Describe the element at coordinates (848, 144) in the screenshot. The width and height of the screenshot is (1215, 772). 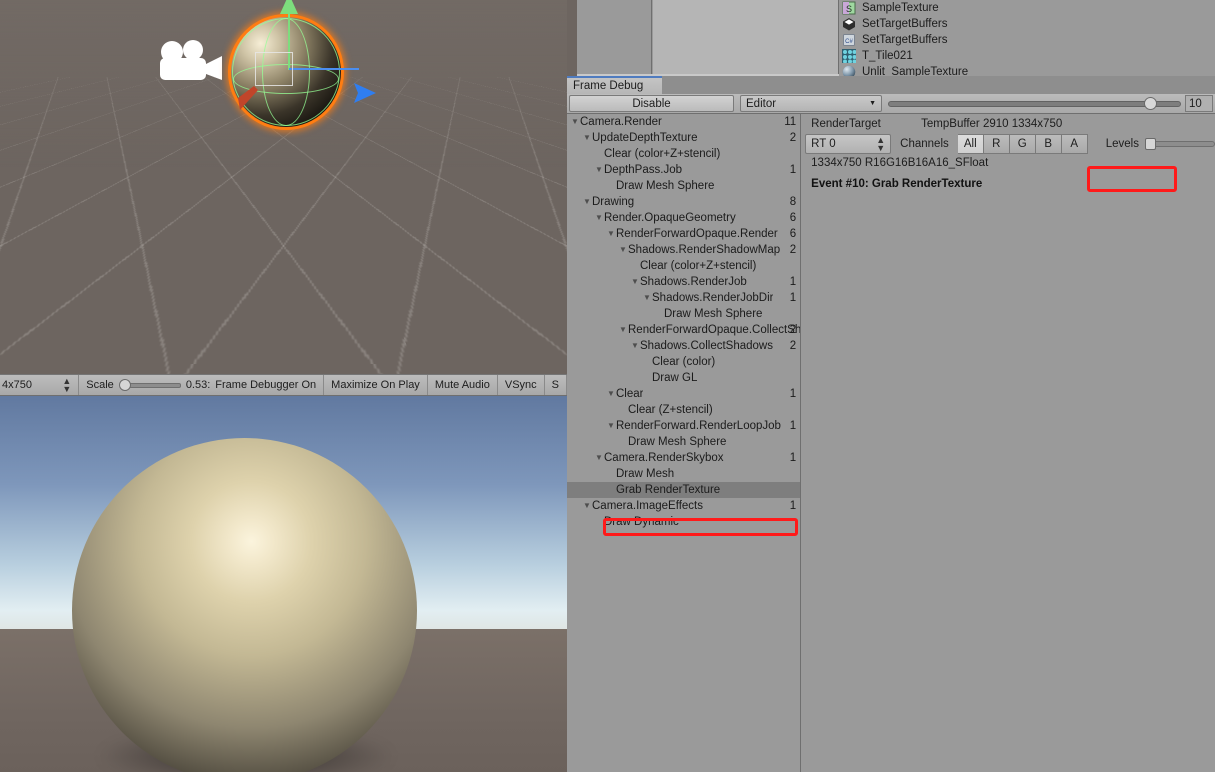
I see `rt-select-dropdown: RT 0 ▲ ▼` at that location.